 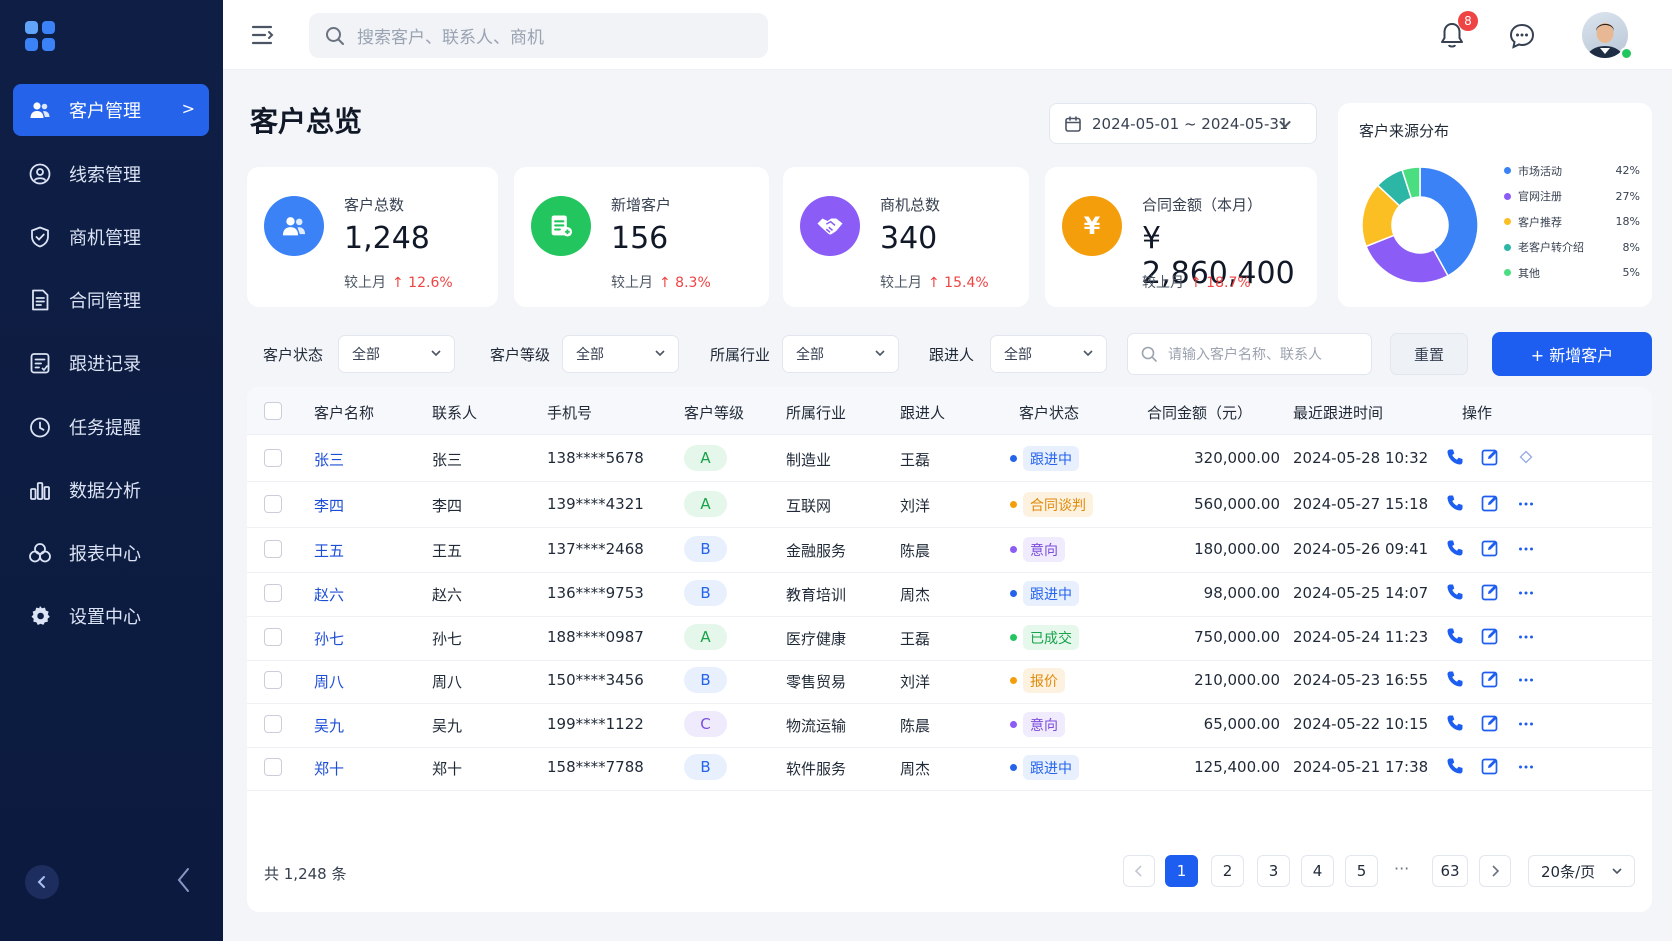 What do you see at coordinates (329, 594) in the screenshot?
I see `customer-name-link: 赵六` at bounding box center [329, 594].